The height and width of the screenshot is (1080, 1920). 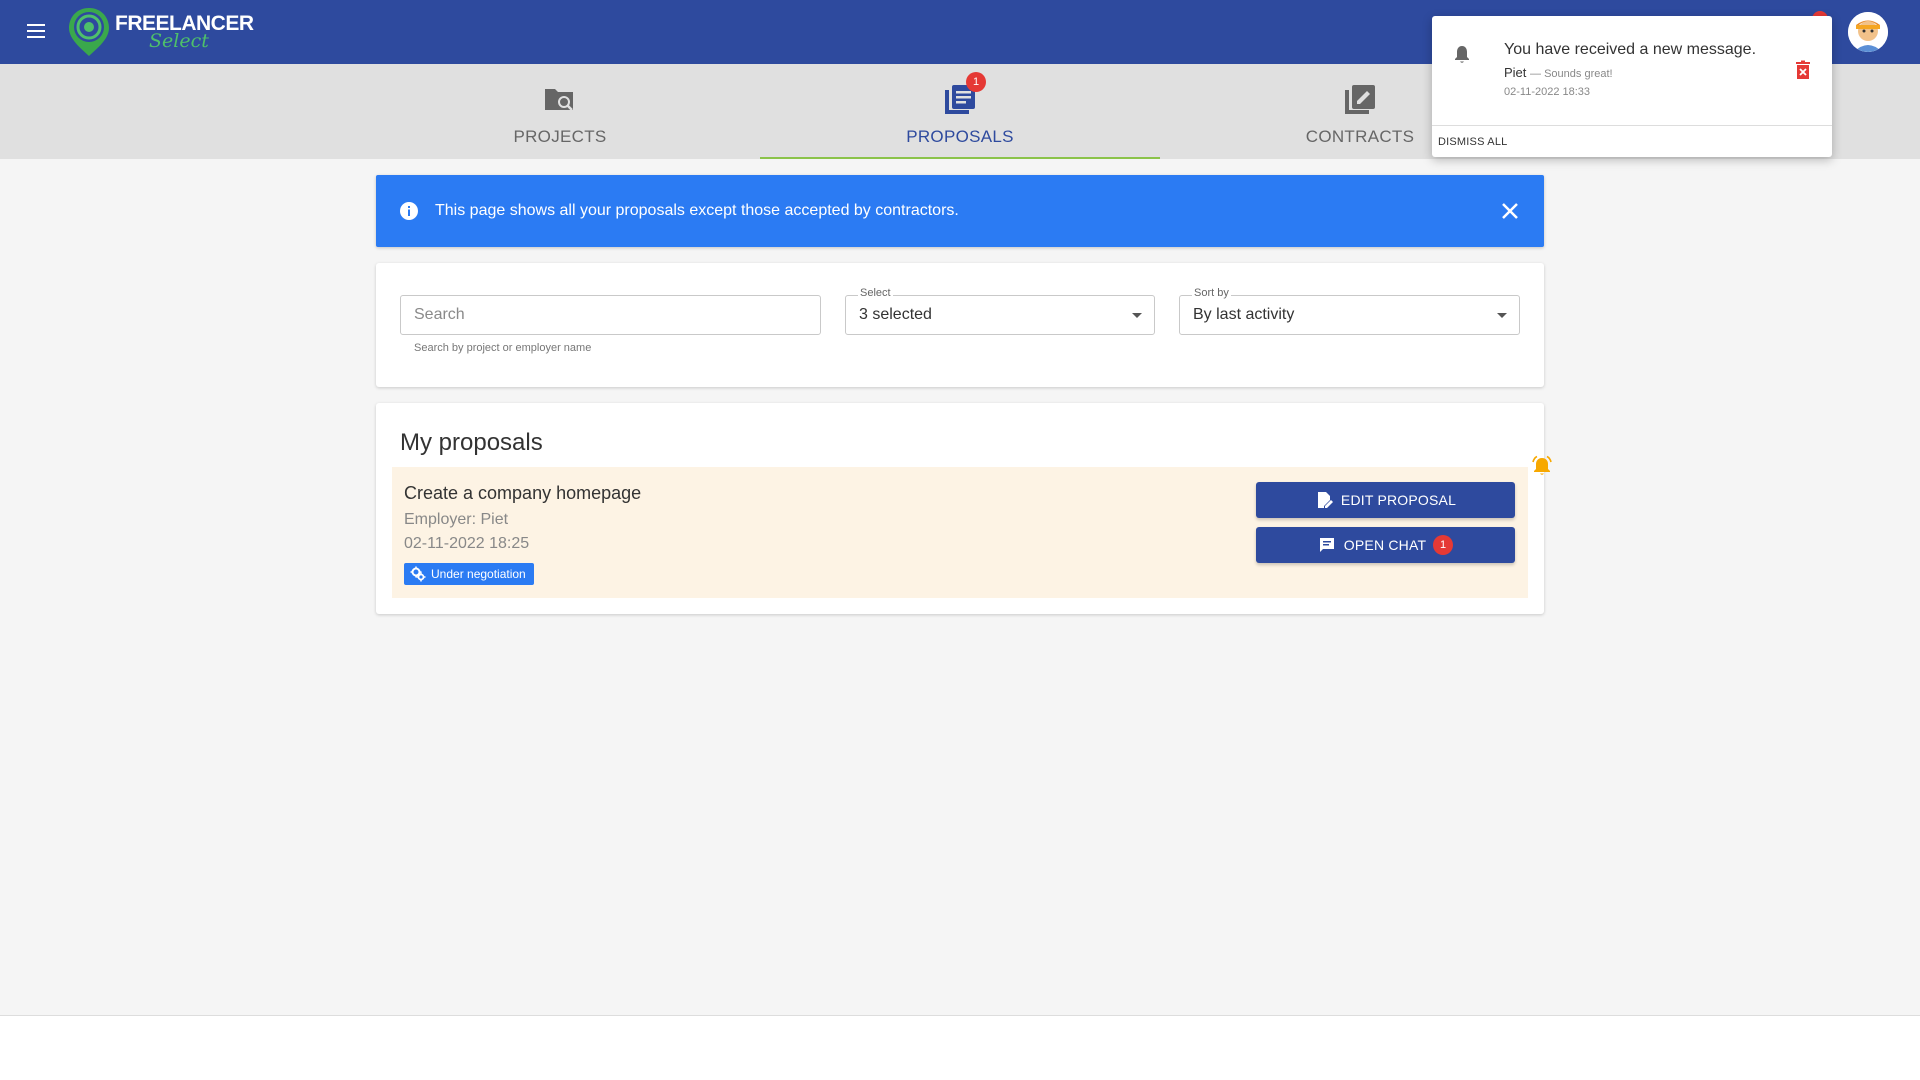 What do you see at coordinates (478, 574) in the screenshot?
I see `status-label: Under negotiation` at bounding box center [478, 574].